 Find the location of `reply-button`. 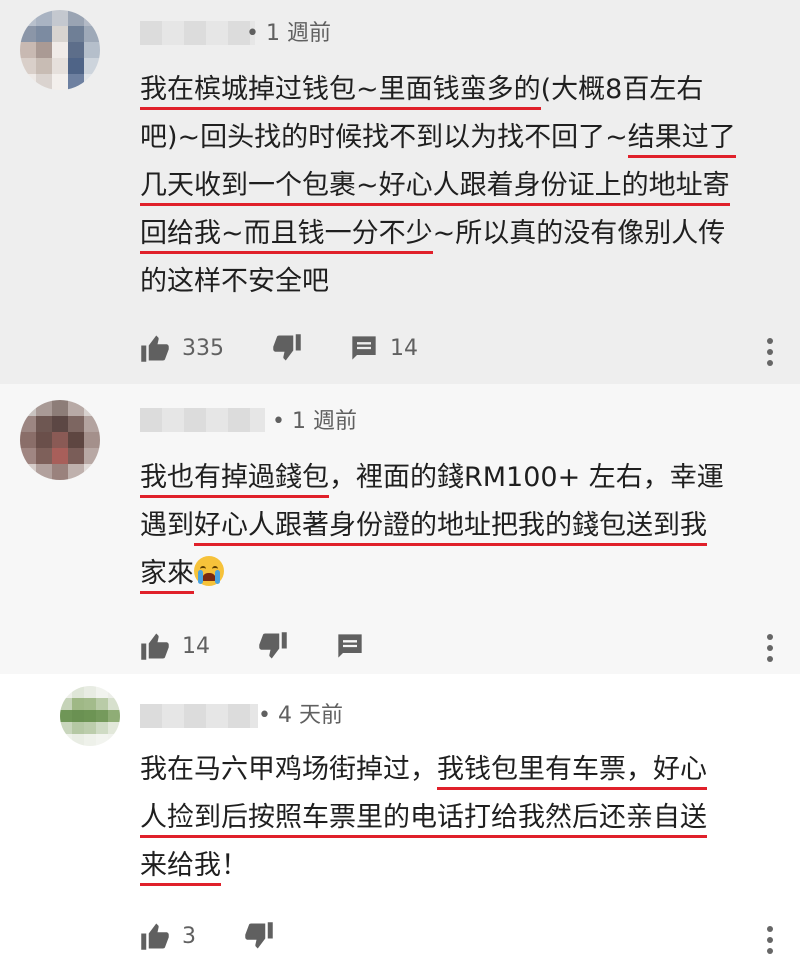

reply-button is located at coordinates (350, 646).